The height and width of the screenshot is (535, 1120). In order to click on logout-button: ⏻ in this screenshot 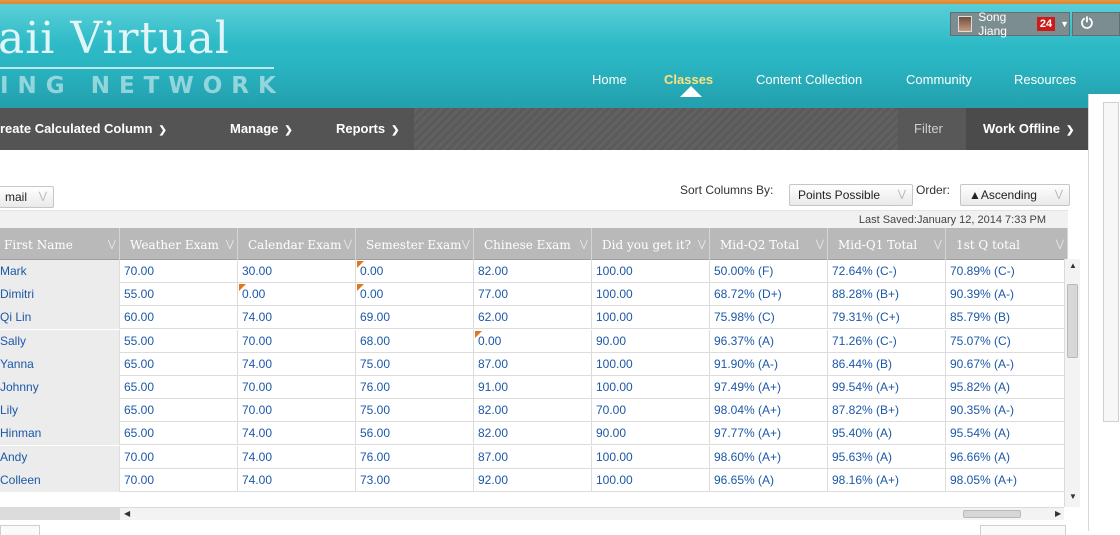, I will do `click(1096, 24)`.